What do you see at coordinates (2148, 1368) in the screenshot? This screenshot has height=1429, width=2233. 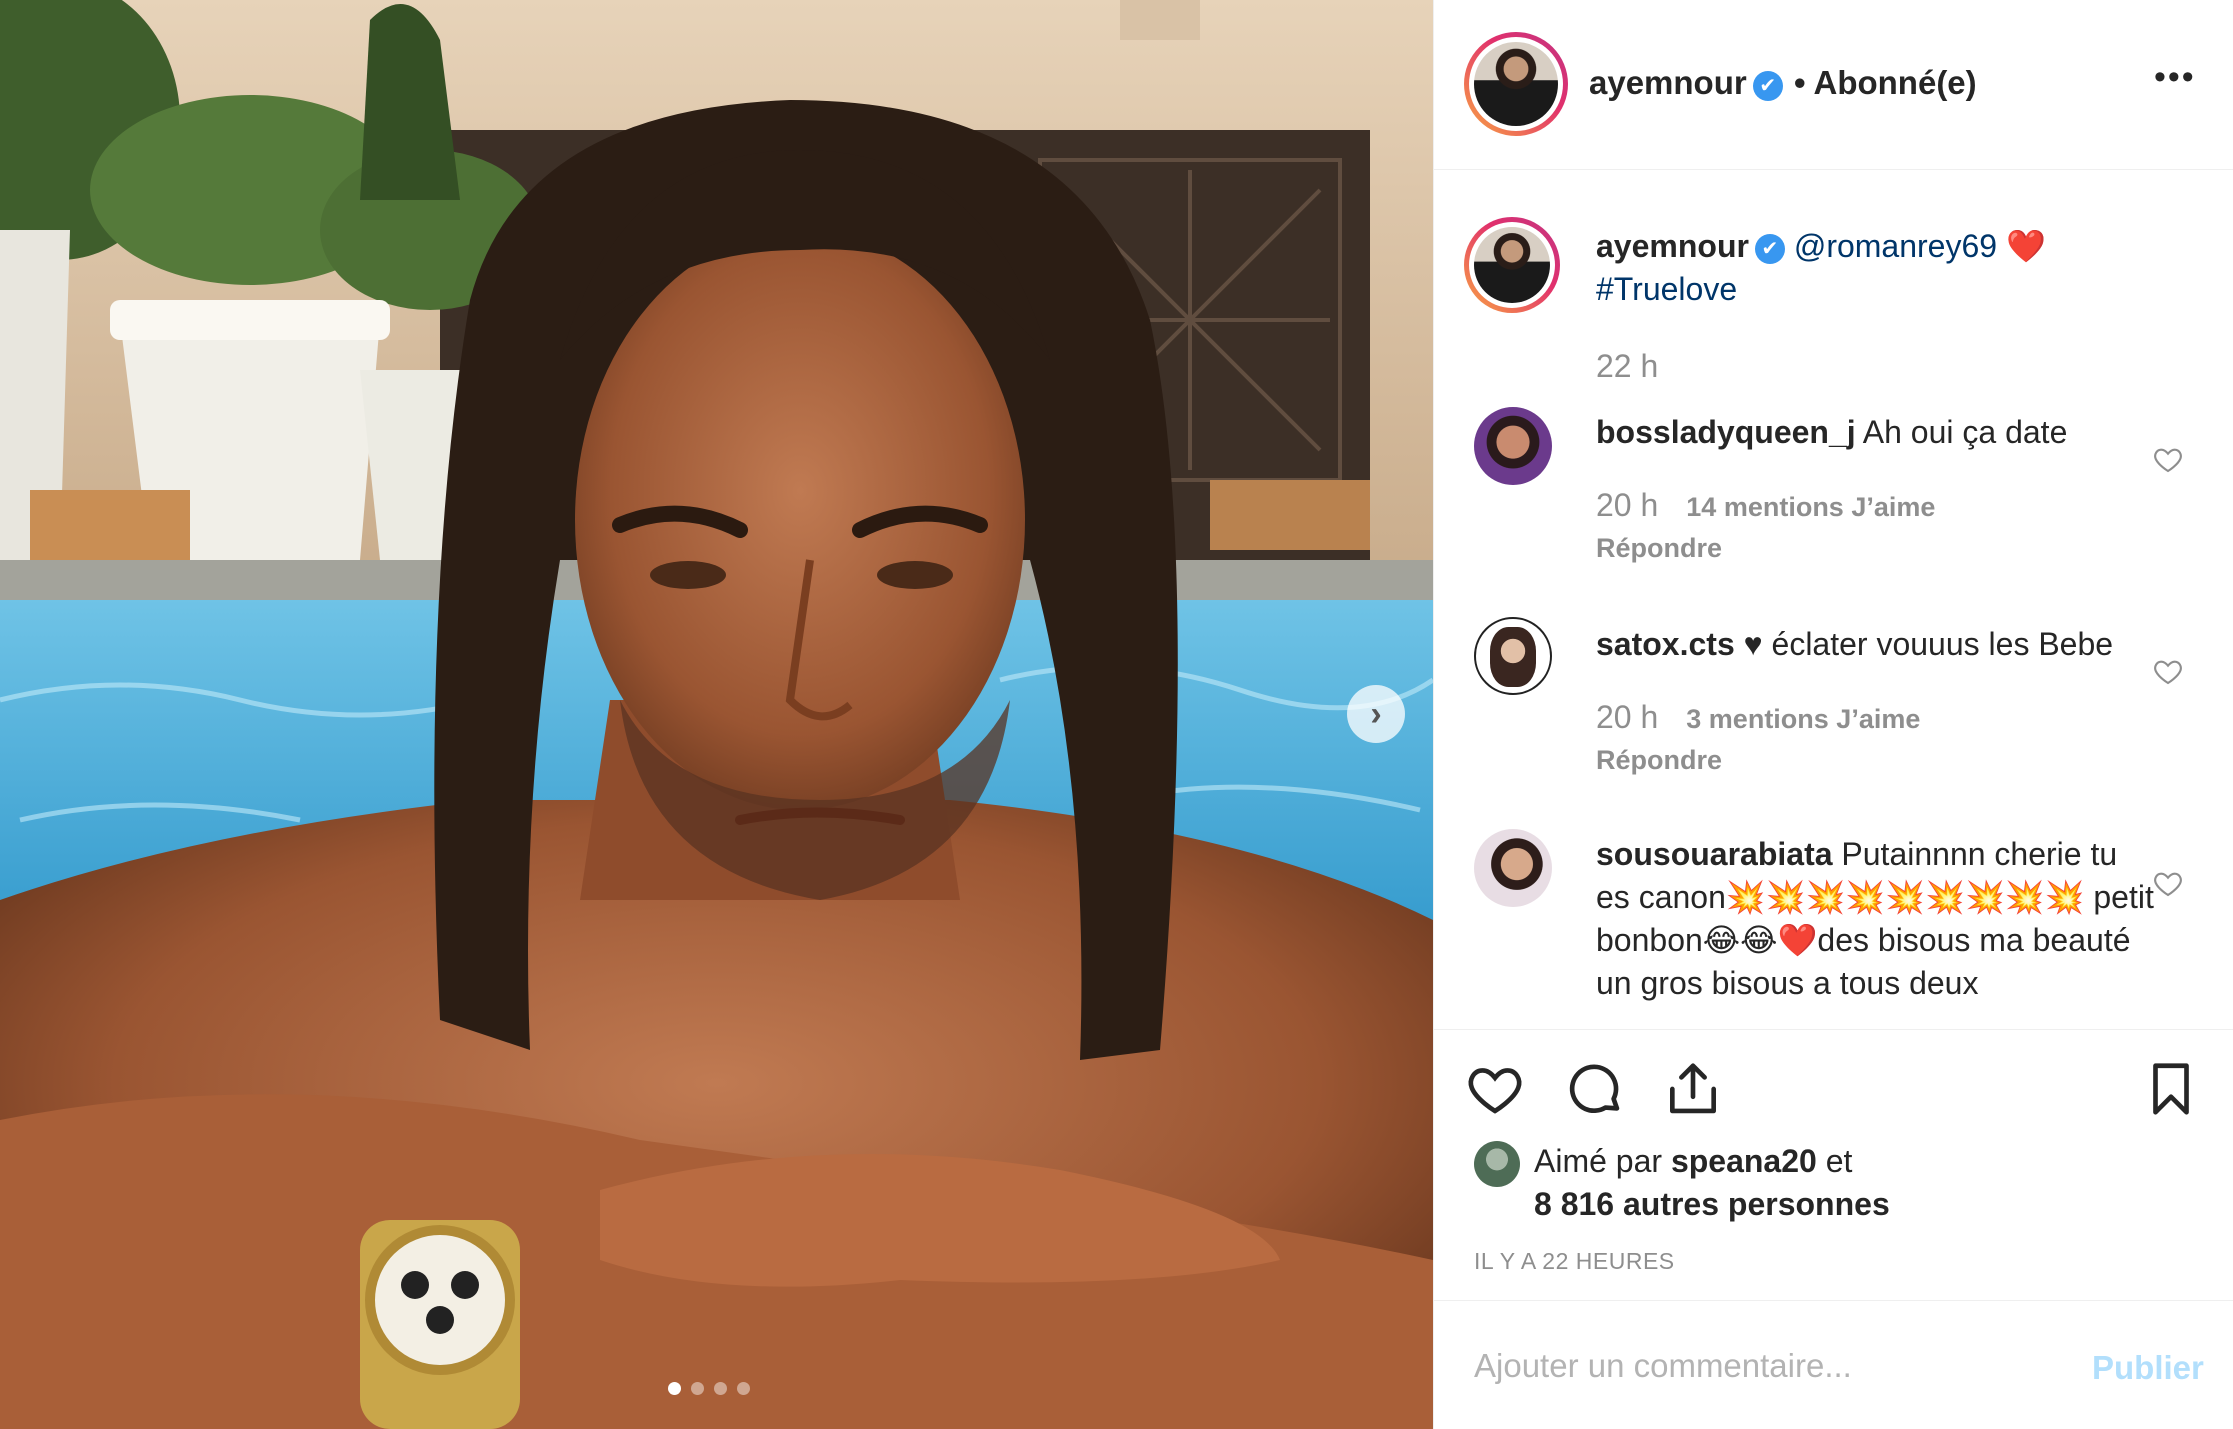 I see `publish-button: Publier` at bounding box center [2148, 1368].